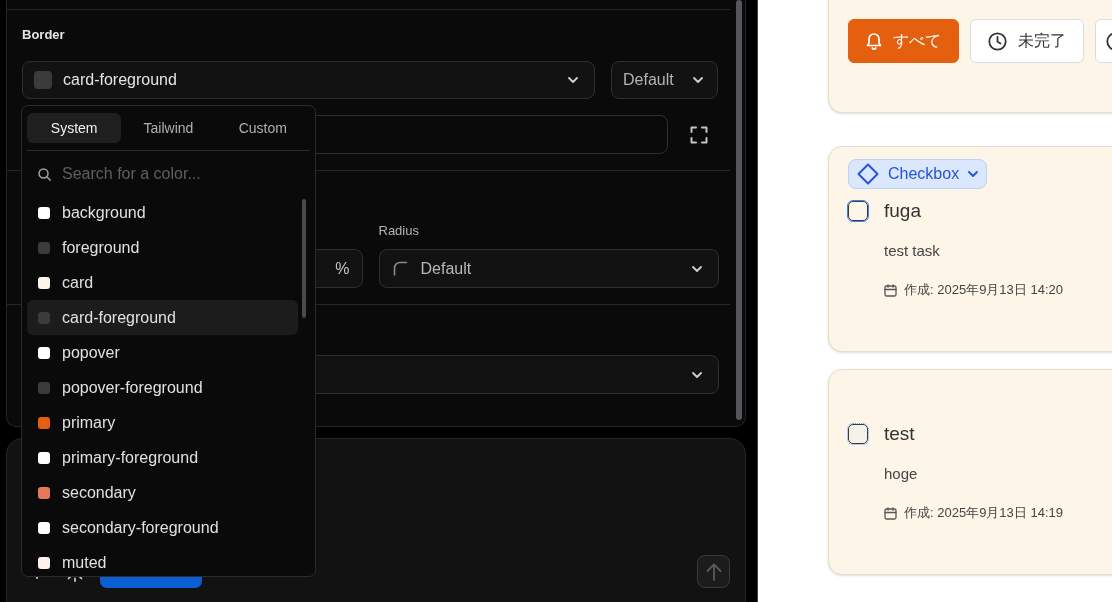 This screenshot has height=602, width=1112. Describe the element at coordinates (74, 128) in the screenshot. I see `tab: System` at that location.